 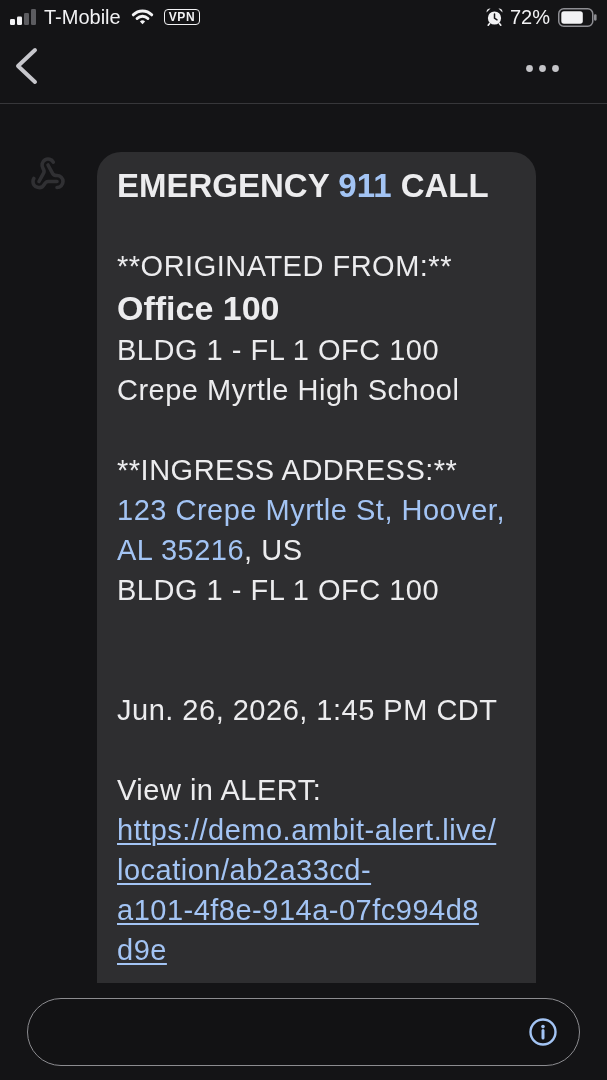 I want to click on ellipsis-icon, so click(x=542, y=68).